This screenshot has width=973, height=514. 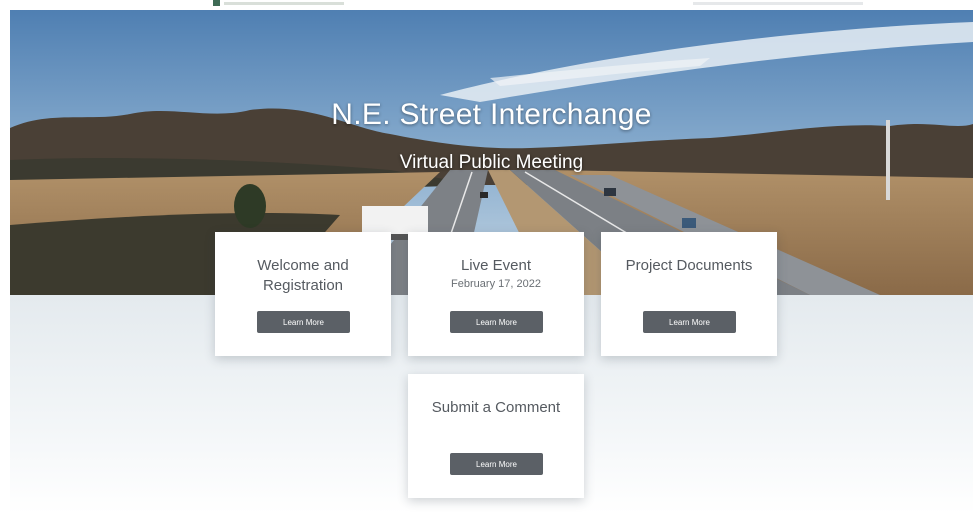 I want to click on hero-subtitle: Virtual Public Meeting, so click(x=491, y=162).